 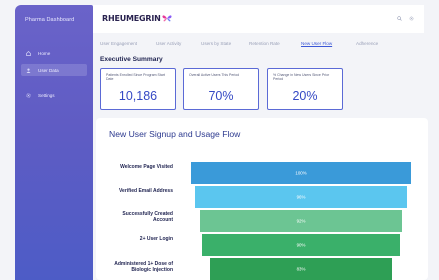 I want to click on funnel-bar-percent: 100%, so click(x=301, y=173).